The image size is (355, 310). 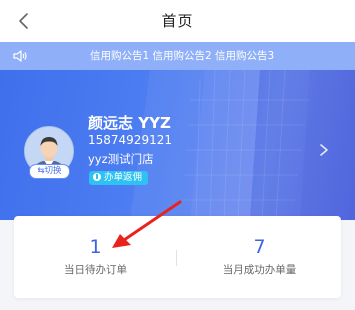 I want to click on stat-month-success: 7 当月成功办单量, so click(x=259, y=257).